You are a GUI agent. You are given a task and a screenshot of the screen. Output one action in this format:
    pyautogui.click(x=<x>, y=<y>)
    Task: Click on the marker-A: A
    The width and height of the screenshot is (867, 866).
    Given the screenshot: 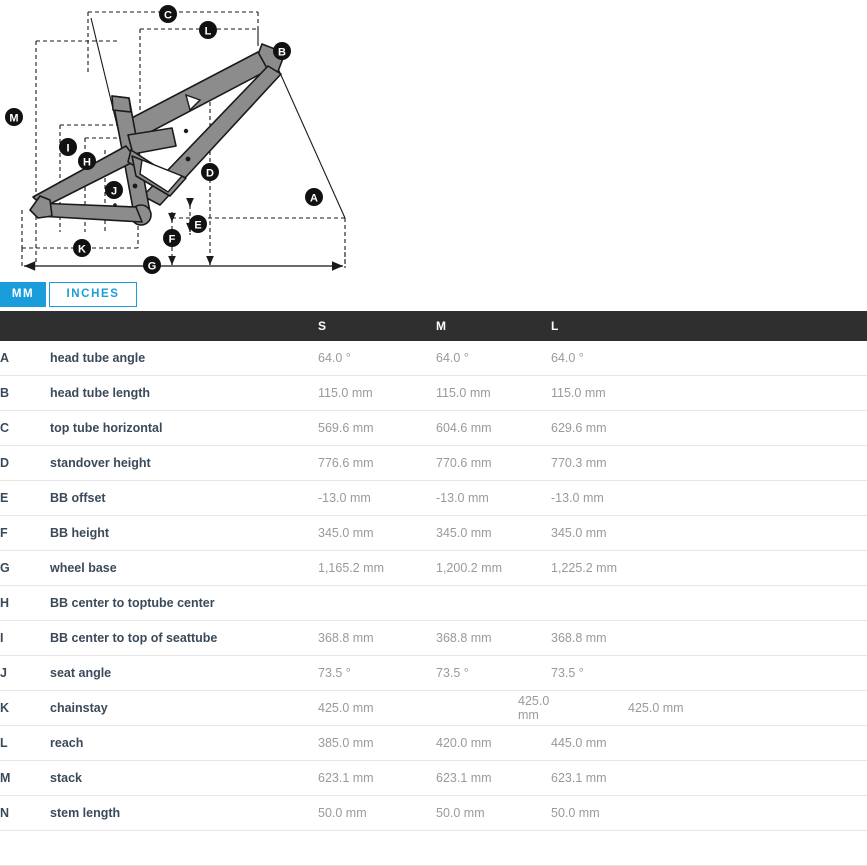 What is the action you would take?
    pyautogui.click(x=314, y=197)
    